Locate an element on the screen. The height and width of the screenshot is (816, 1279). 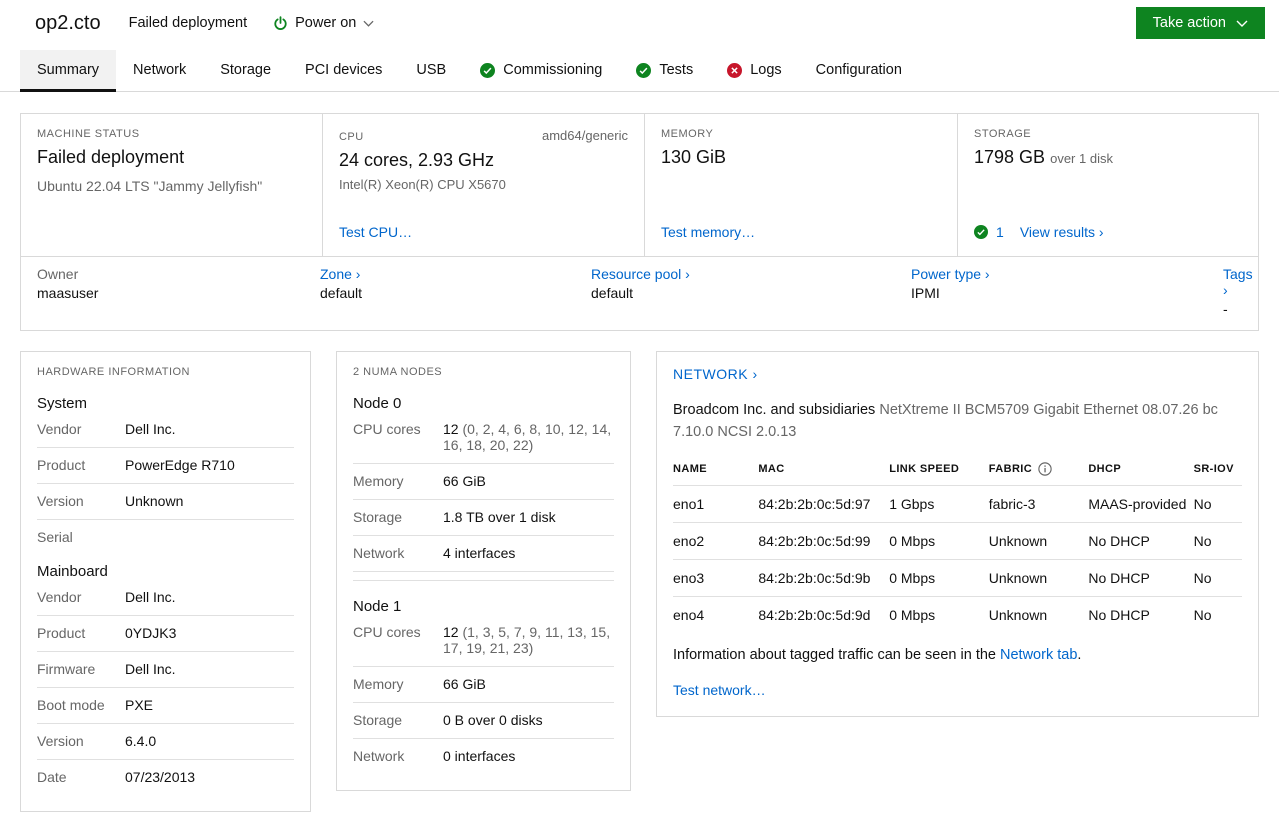
mainboard-section-title: Mainboard is located at coordinates (72, 571).